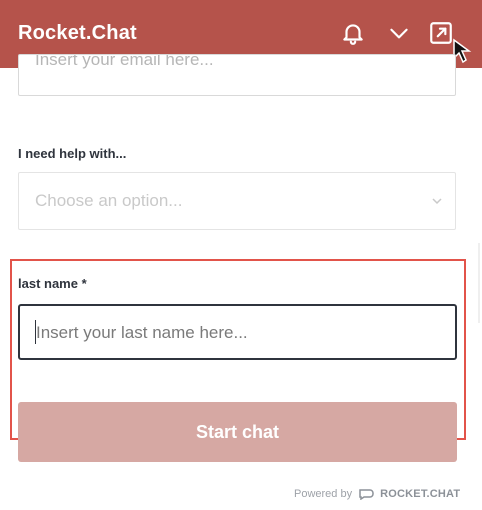 This screenshot has height=510, width=482. What do you see at coordinates (441, 33) in the screenshot?
I see `external-link-icon` at bounding box center [441, 33].